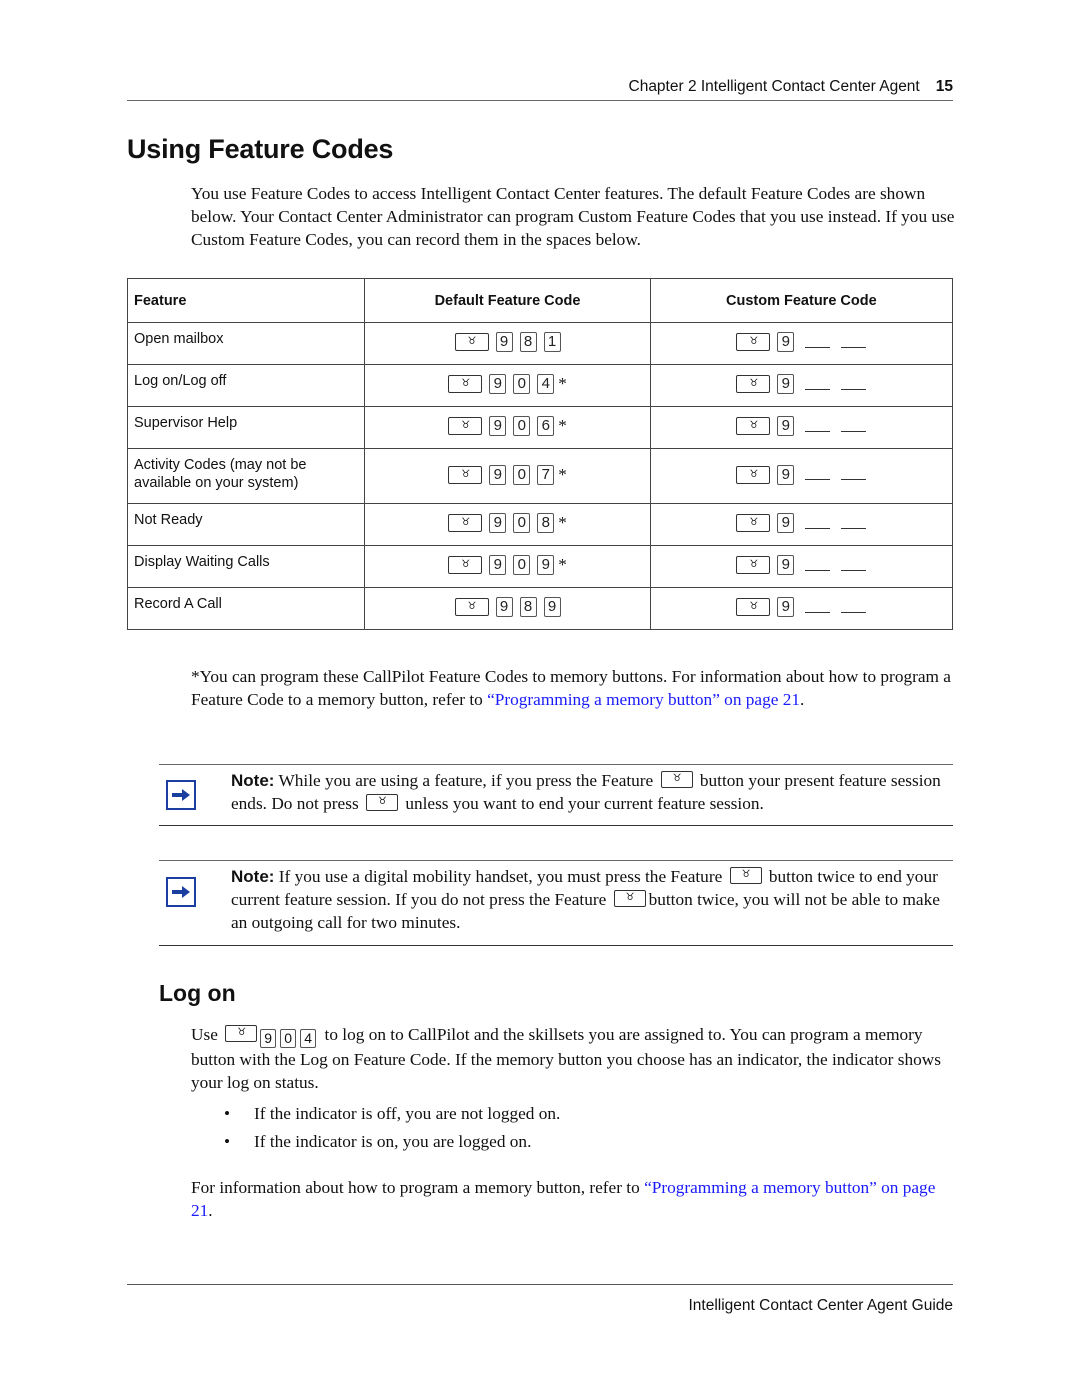 The height and width of the screenshot is (1397, 1080). I want to click on digit-key: 6, so click(546, 426).